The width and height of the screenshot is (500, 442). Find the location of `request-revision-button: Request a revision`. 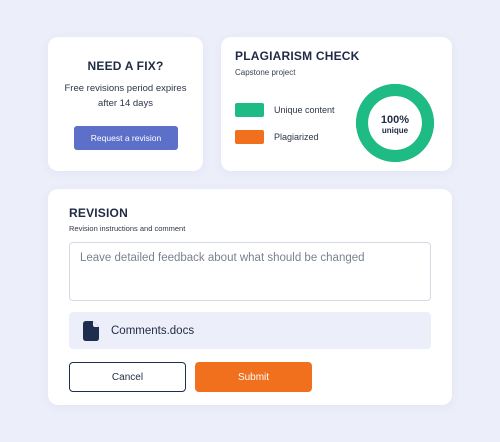

request-revision-button: Request a revision is located at coordinates (126, 138).